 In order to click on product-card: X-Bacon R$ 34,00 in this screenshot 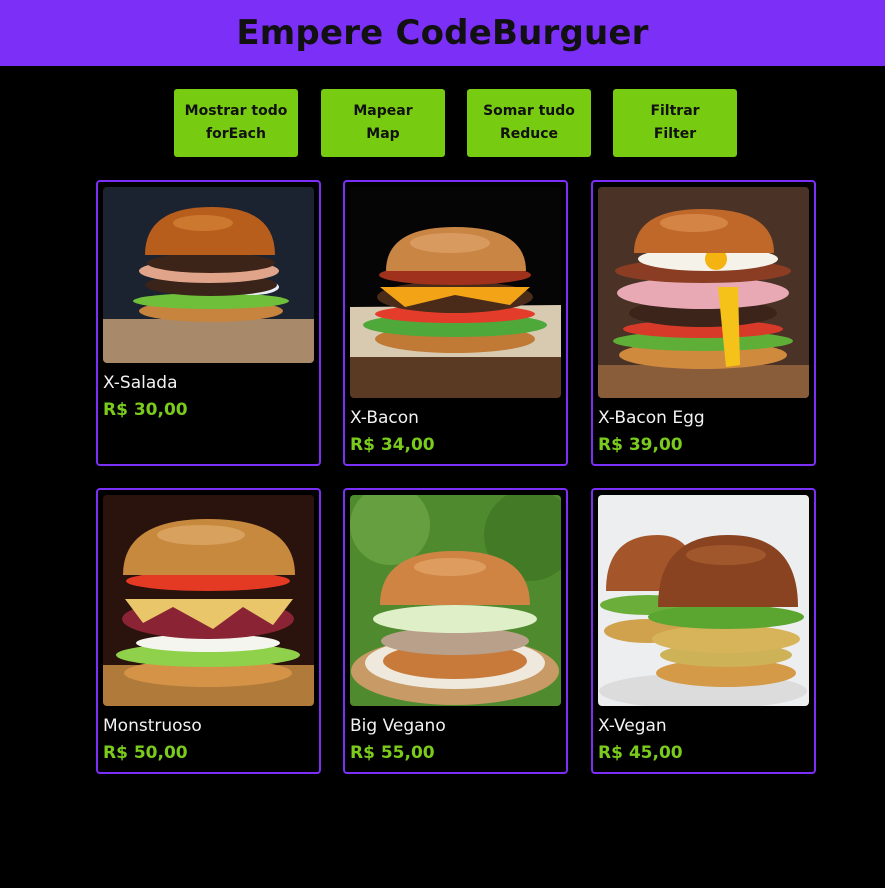, I will do `click(455, 323)`.